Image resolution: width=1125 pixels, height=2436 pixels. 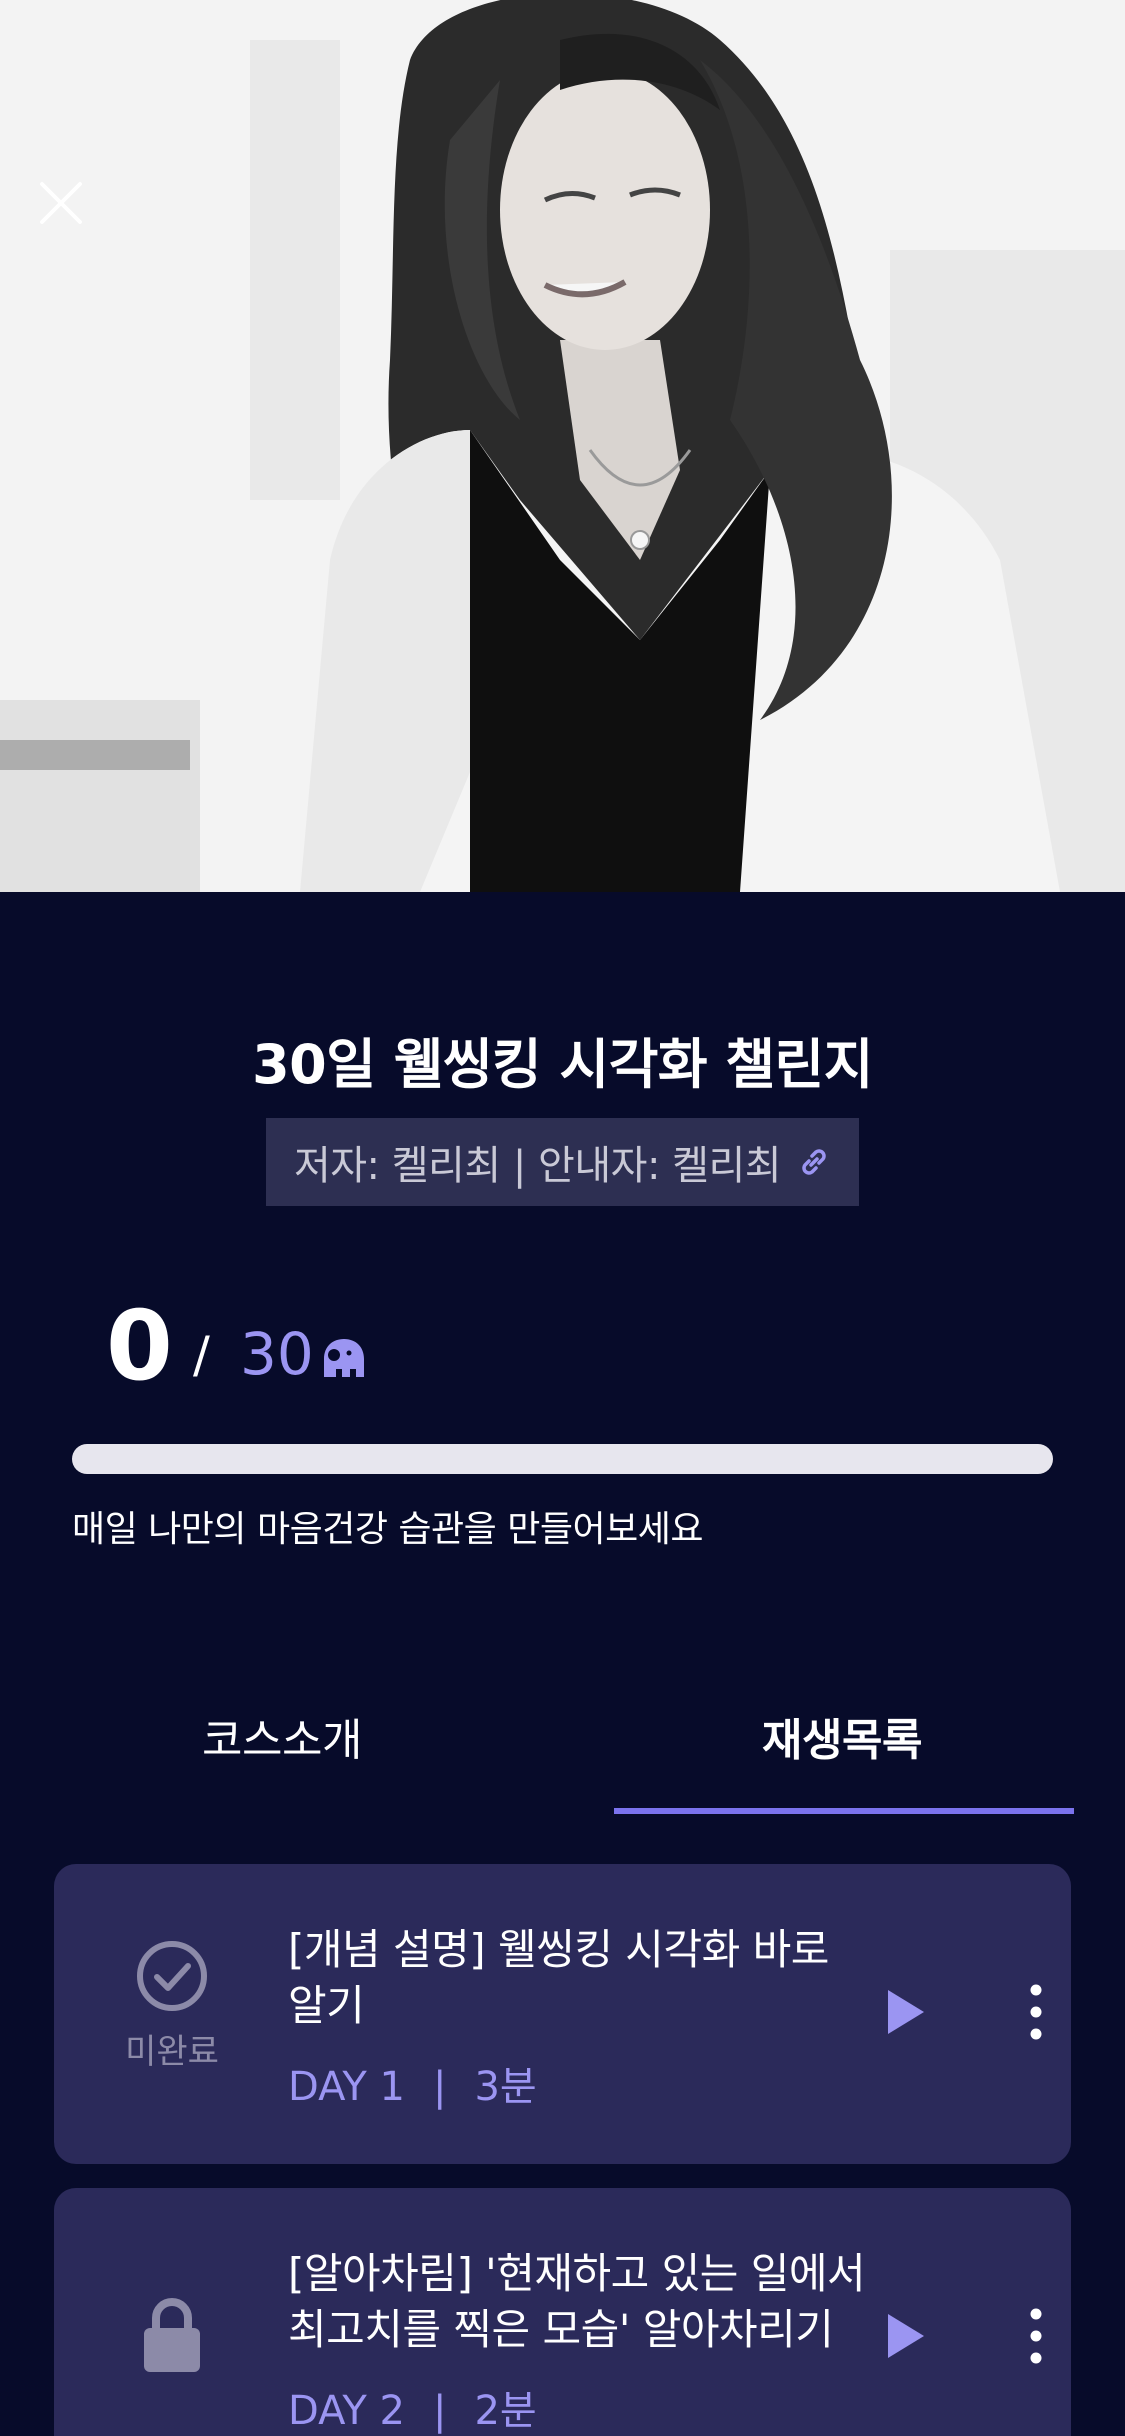 I want to click on author-text: 저자: 켈리최 | 안내자: 켈리최, so click(x=537, y=1166).